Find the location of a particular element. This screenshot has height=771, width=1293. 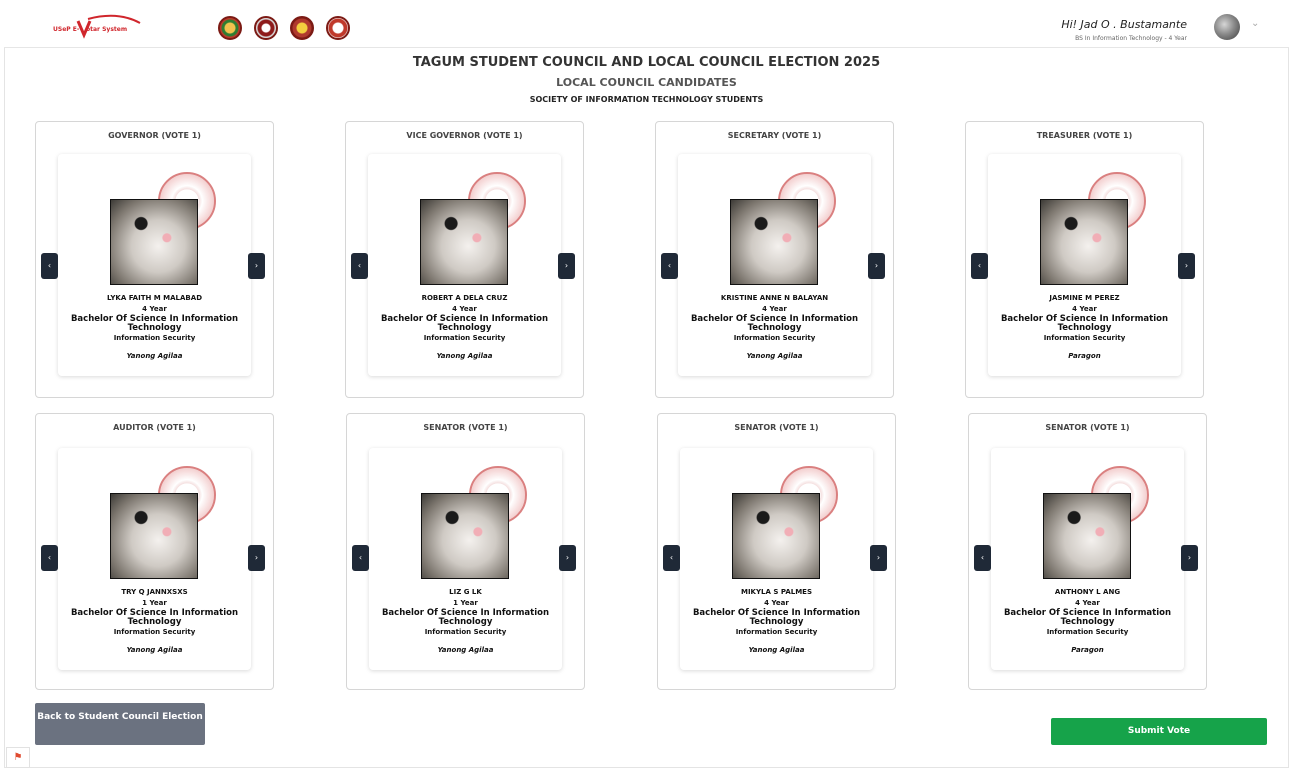

candidate-name: MIKYLA S PALMES is located at coordinates (776, 592).